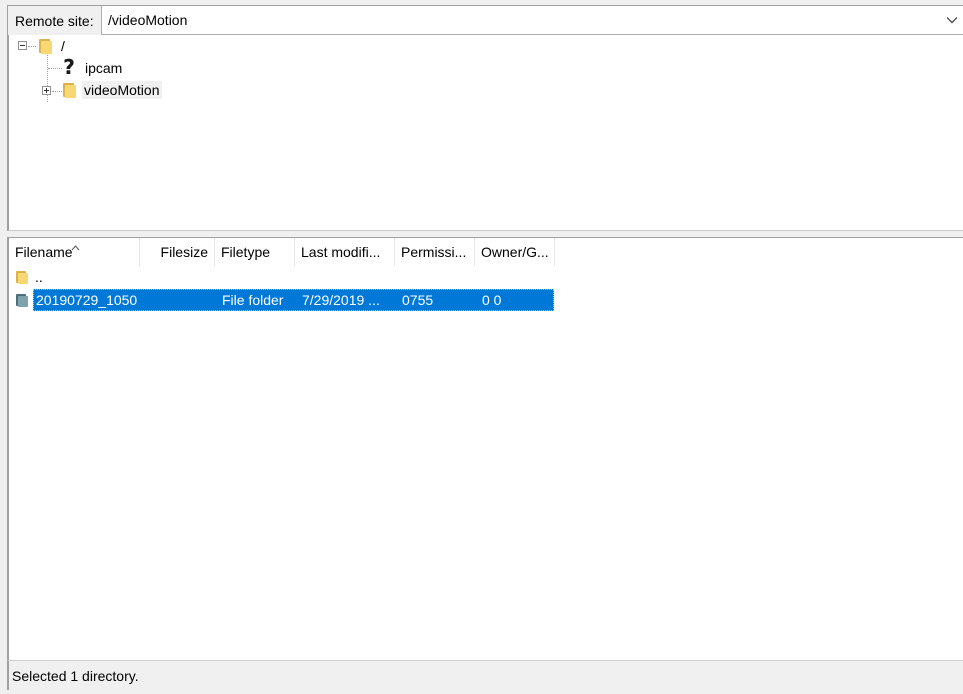 The width and height of the screenshot is (963, 694). Describe the element at coordinates (177, 300) in the screenshot. I see `filesize-cell` at that location.